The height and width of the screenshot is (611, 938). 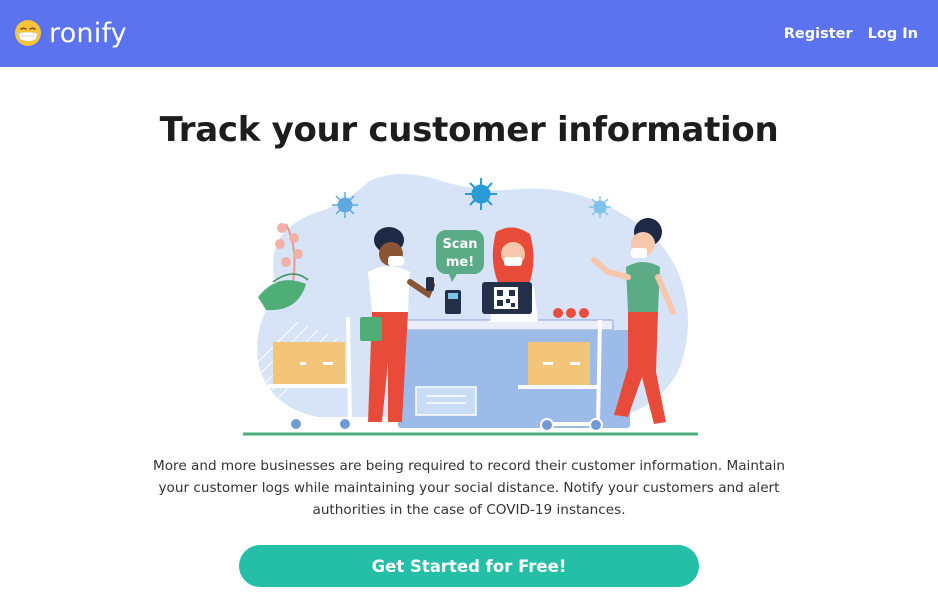 What do you see at coordinates (893, 34) in the screenshot?
I see `login-link: Log In` at bounding box center [893, 34].